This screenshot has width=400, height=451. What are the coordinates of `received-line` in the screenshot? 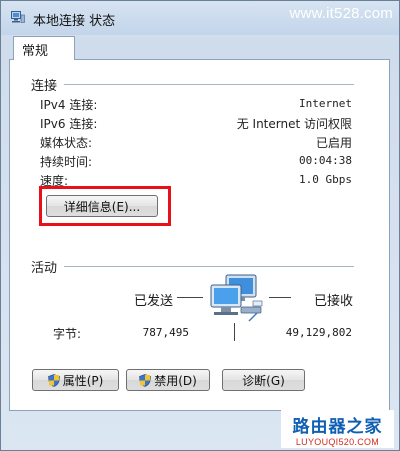 It's located at (280, 297).